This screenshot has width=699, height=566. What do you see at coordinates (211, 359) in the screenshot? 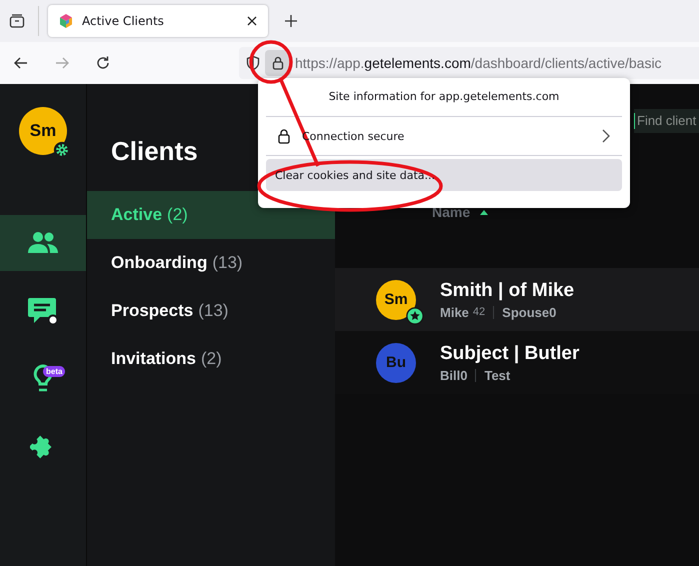
I see `nav-item: Invitations (2)` at bounding box center [211, 359].